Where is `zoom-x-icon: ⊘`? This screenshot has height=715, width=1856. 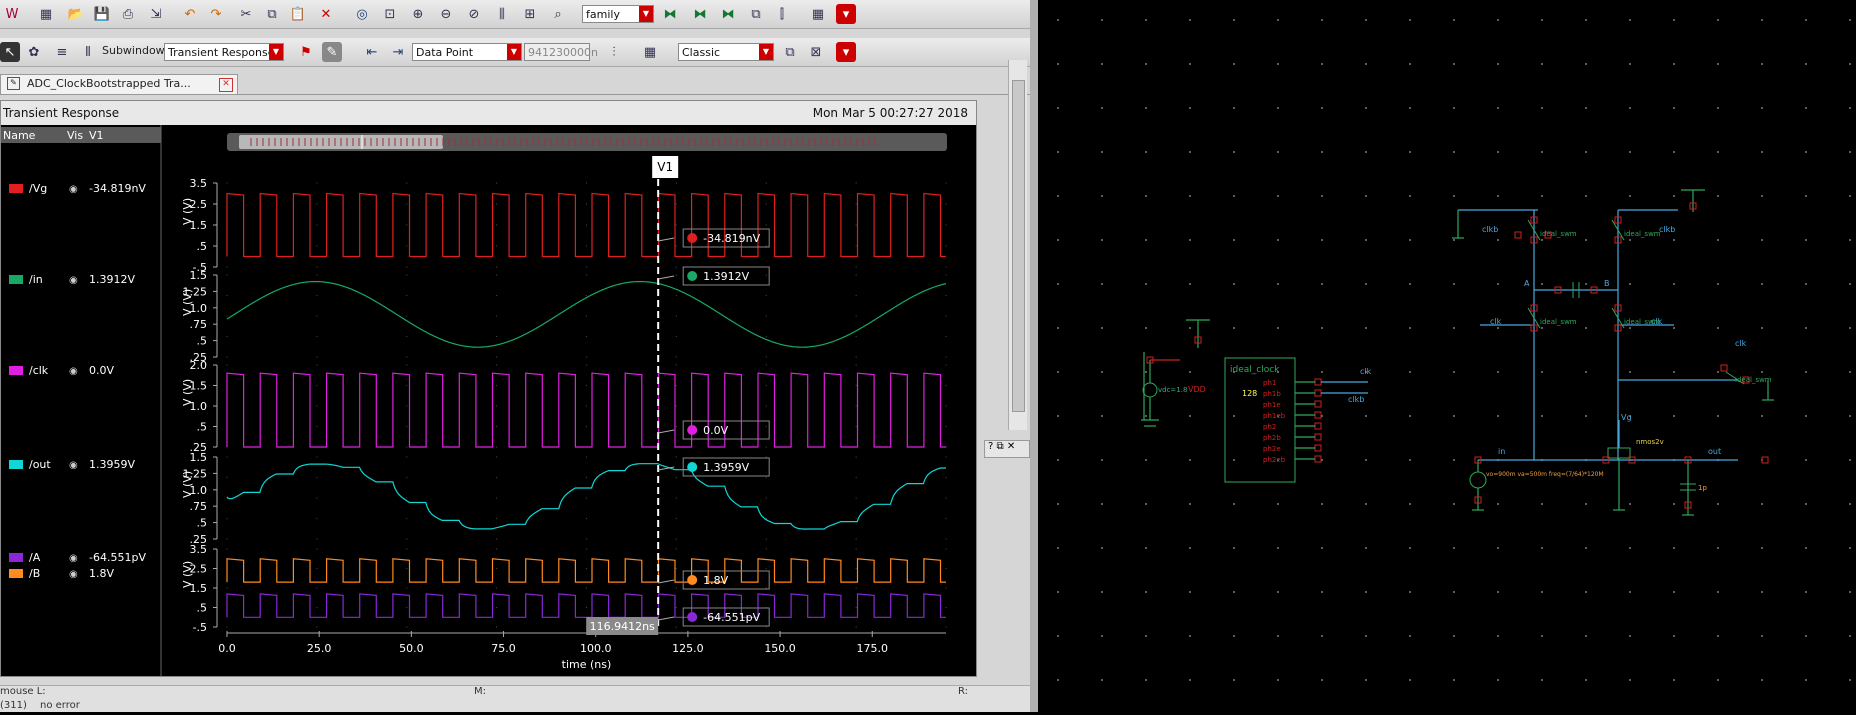 zoom-x-icon: ⊘ is located at coordinates (474, 14).